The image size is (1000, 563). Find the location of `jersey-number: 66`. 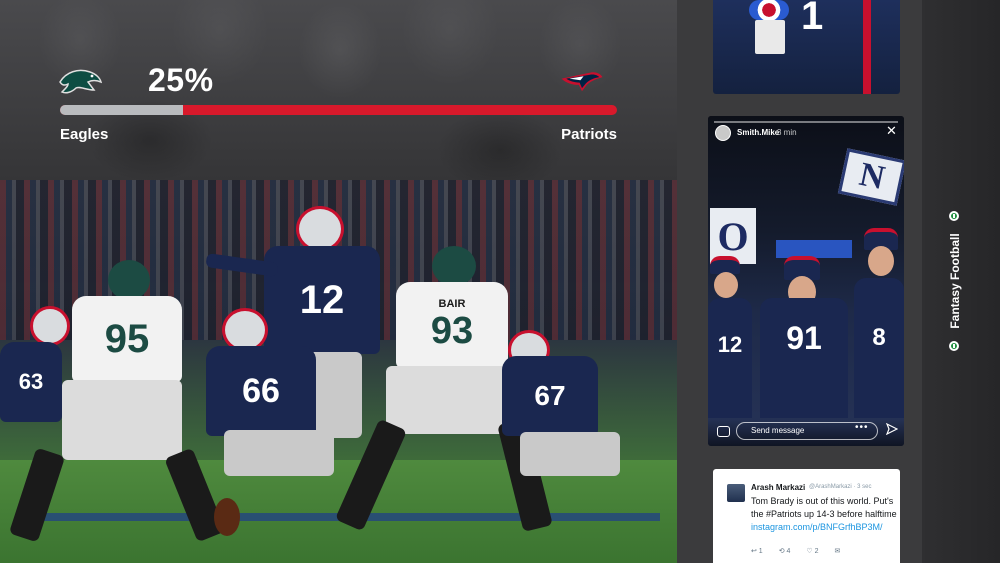

jersey-number: 66 is located at coordinates (261, 390).